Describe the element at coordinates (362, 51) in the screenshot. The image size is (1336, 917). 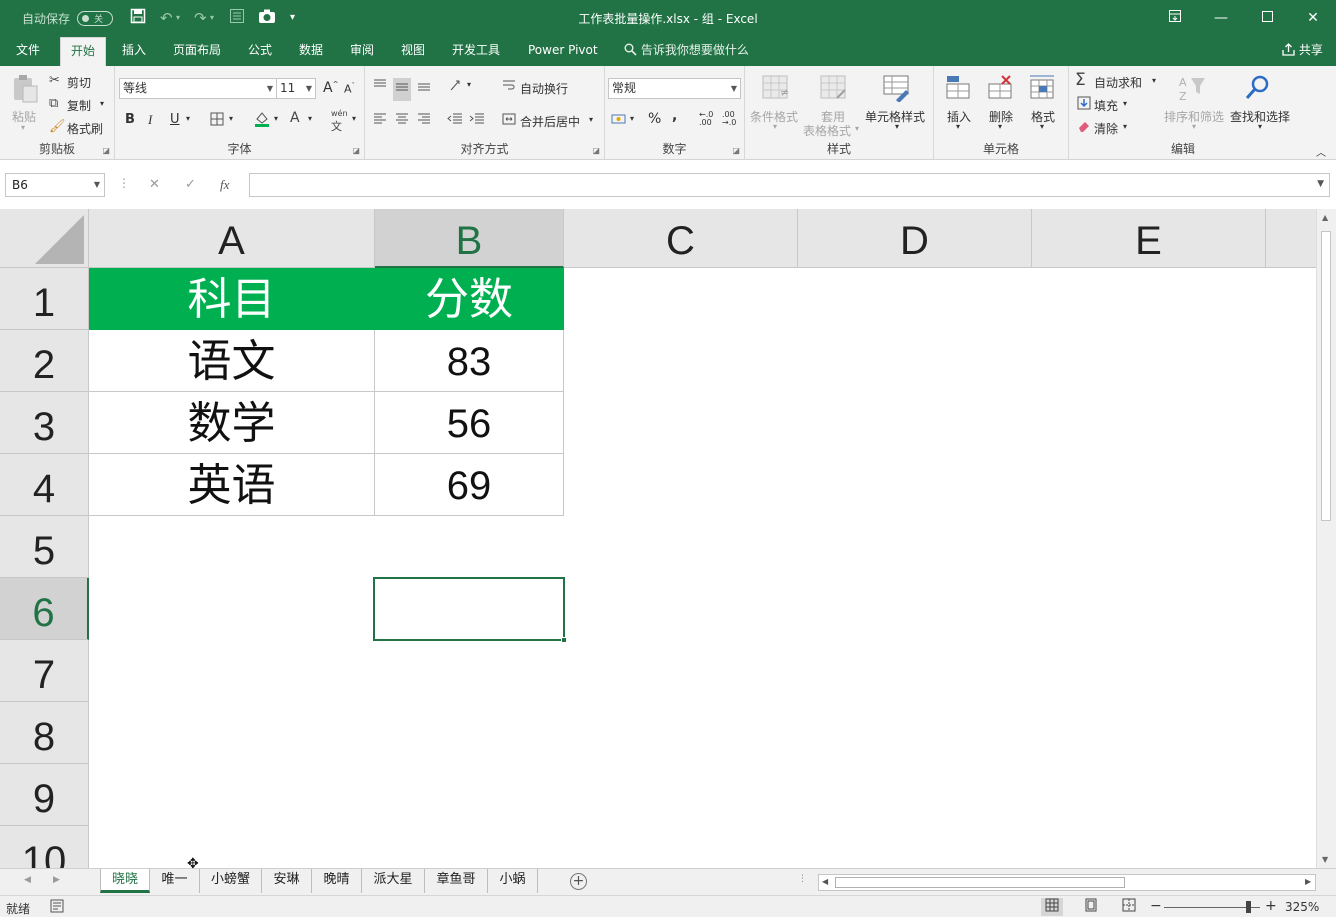
I see `tab-review: 审阅` at that location.